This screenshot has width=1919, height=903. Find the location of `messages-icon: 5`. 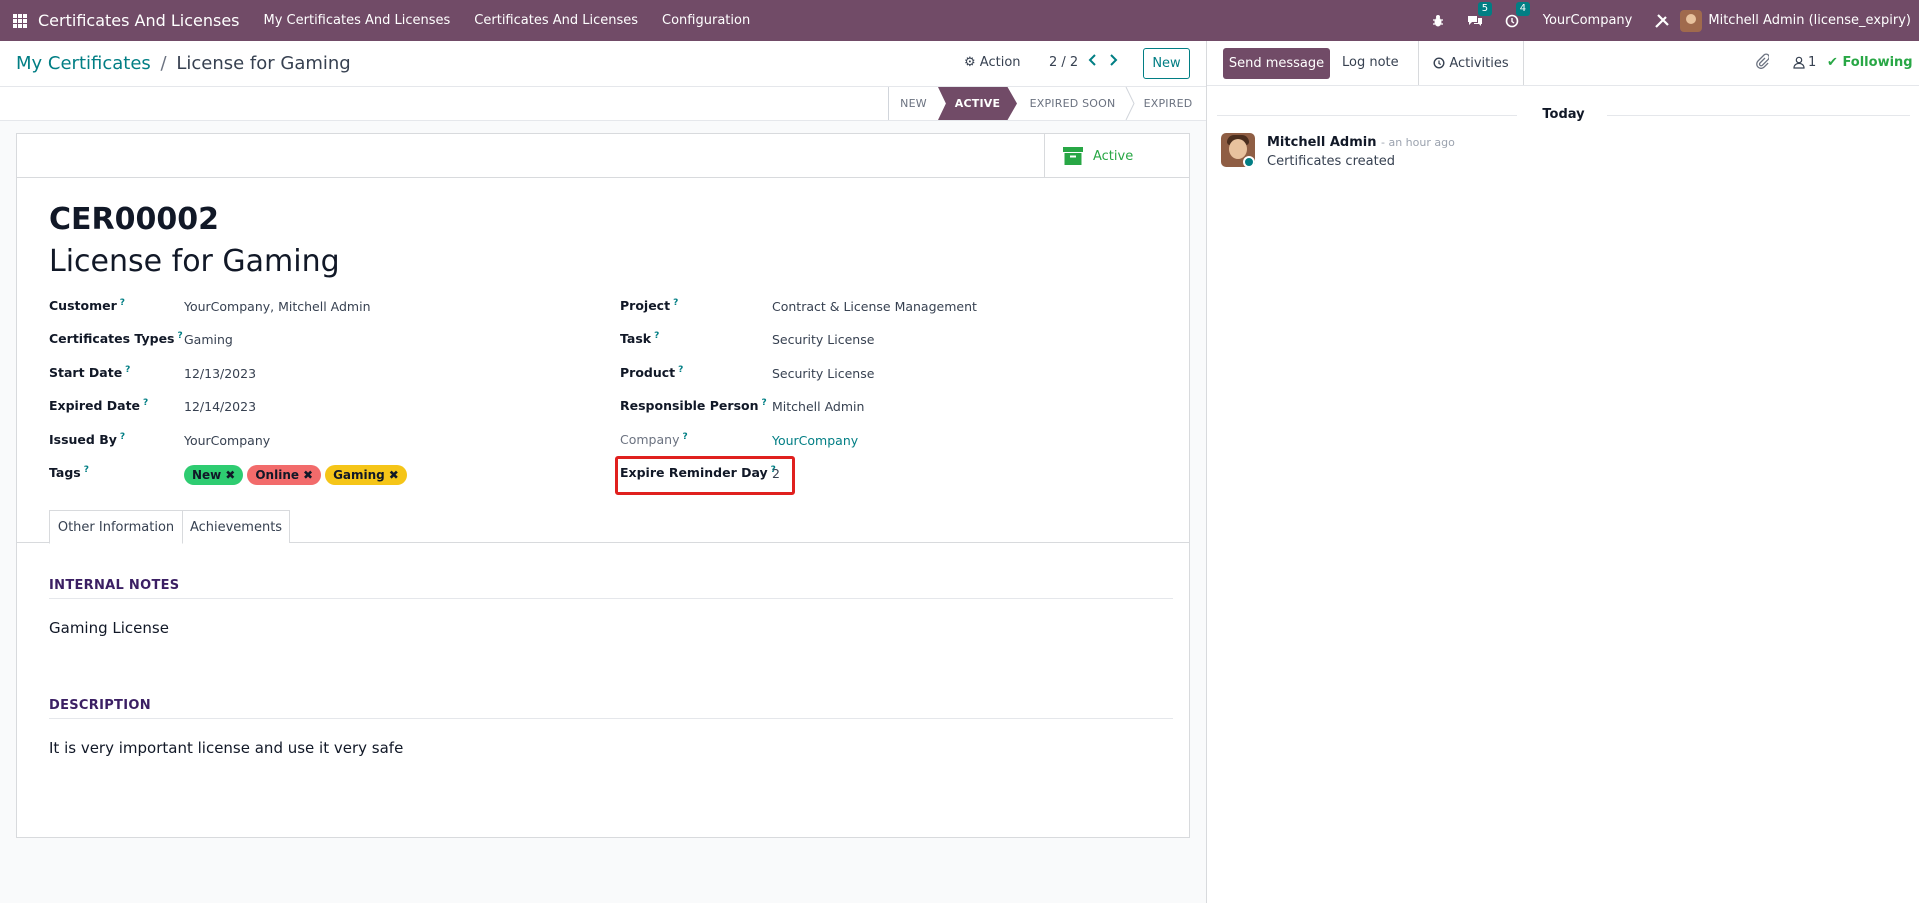

messages-icon: 5 is located at coordinates (1480, 14).